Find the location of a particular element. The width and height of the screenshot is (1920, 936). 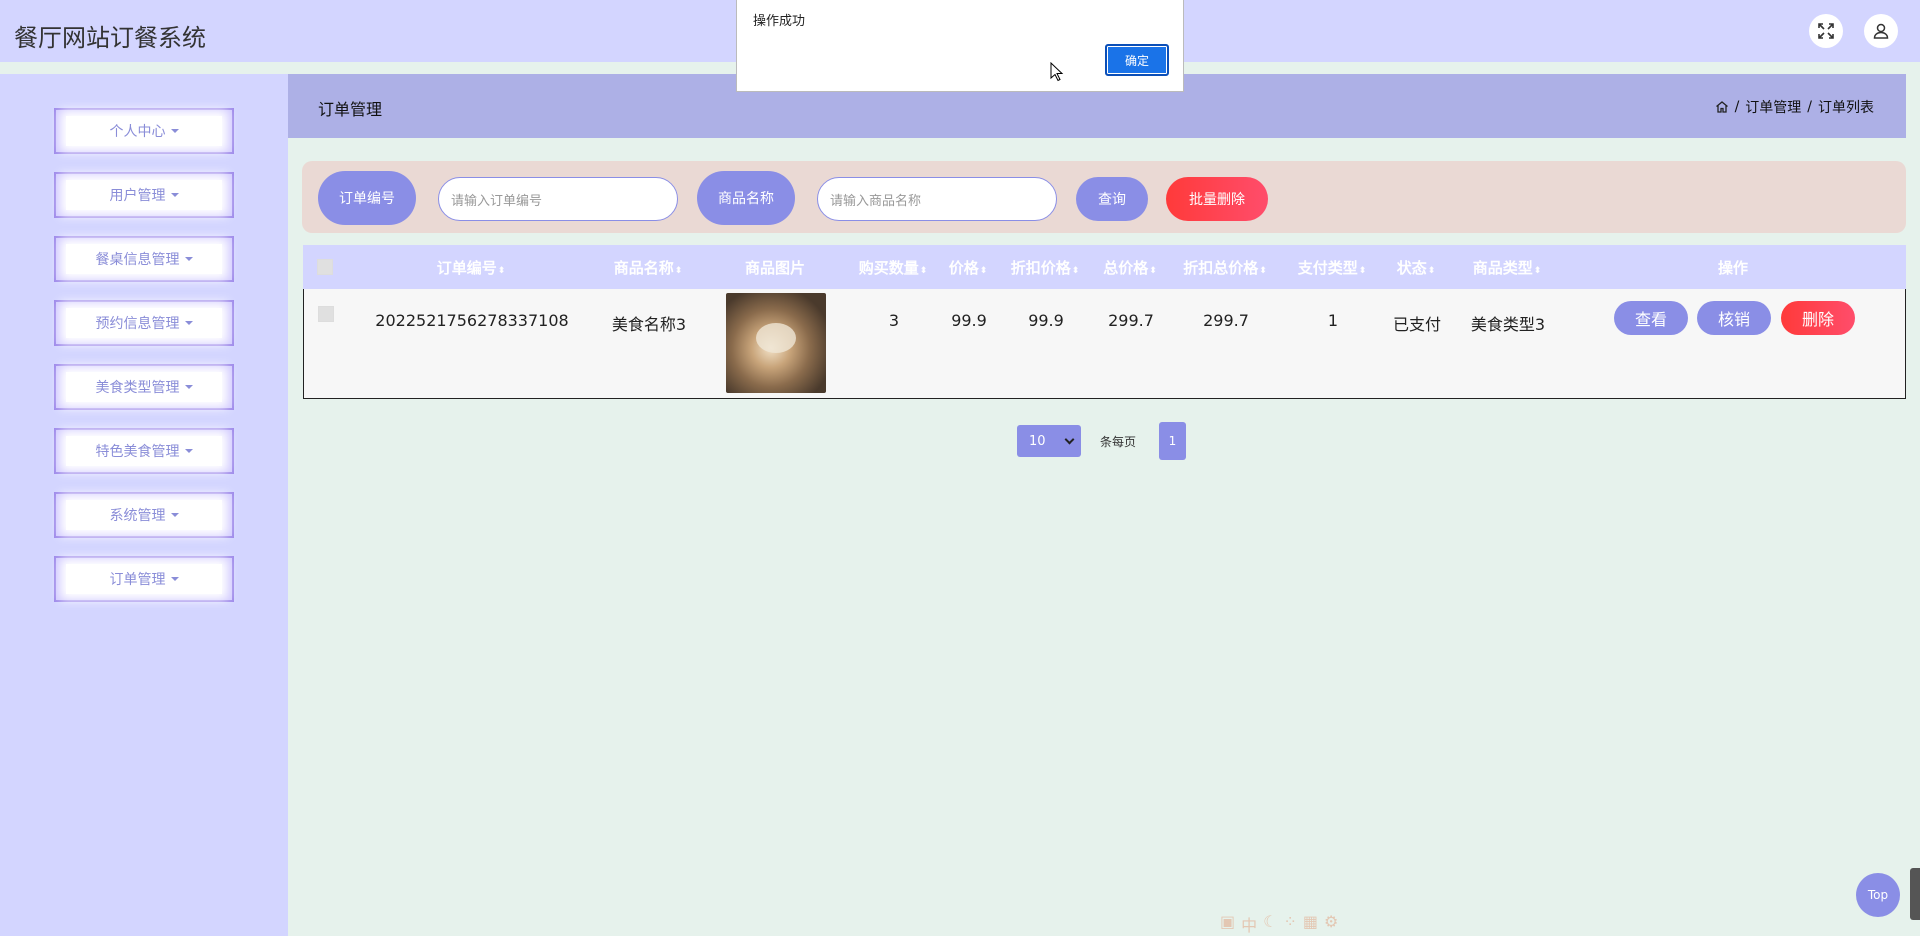

app-title: 餐厅网站订餐系统 is located at coordinates (110, 38).